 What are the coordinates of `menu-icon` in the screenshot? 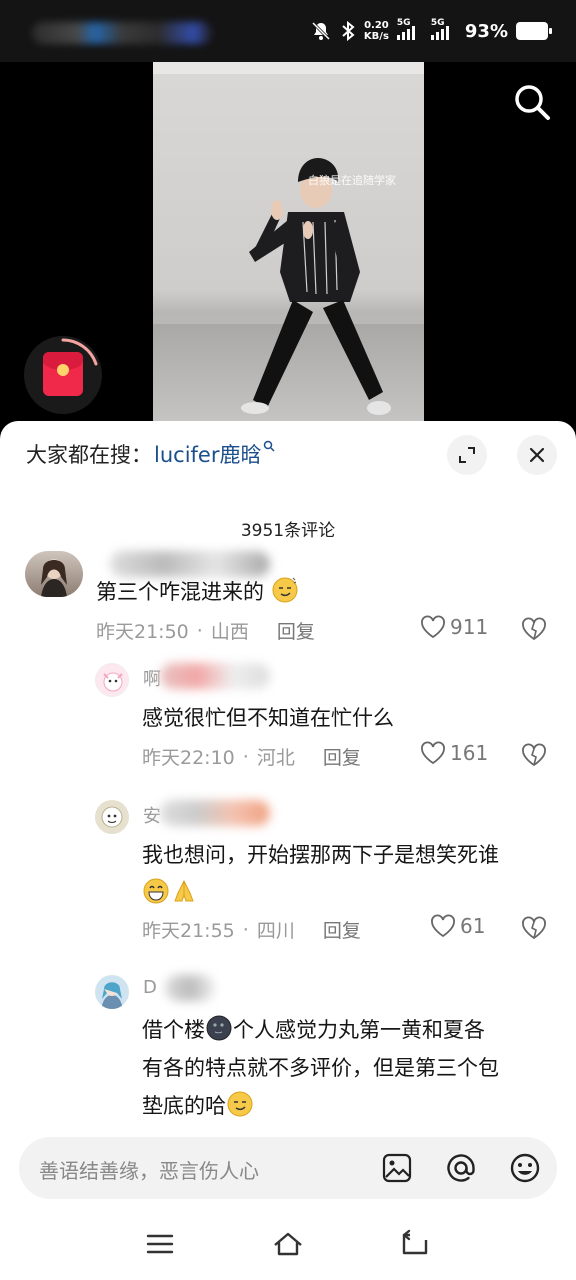 It's located at (160, 1244).